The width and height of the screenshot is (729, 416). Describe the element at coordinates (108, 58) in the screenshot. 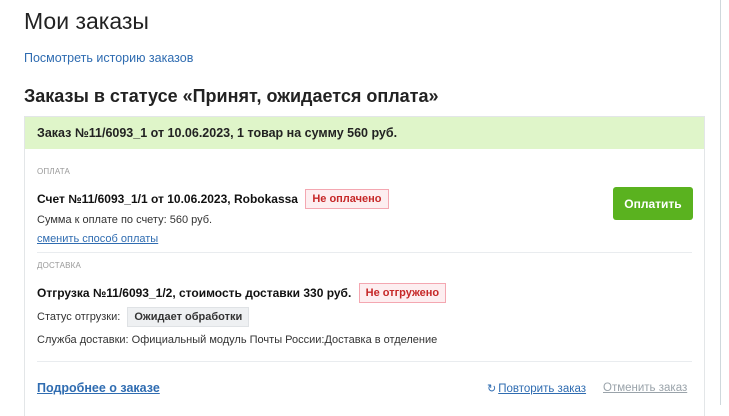

I see `order-history-link: Посмотреть историю заказов` at that location.